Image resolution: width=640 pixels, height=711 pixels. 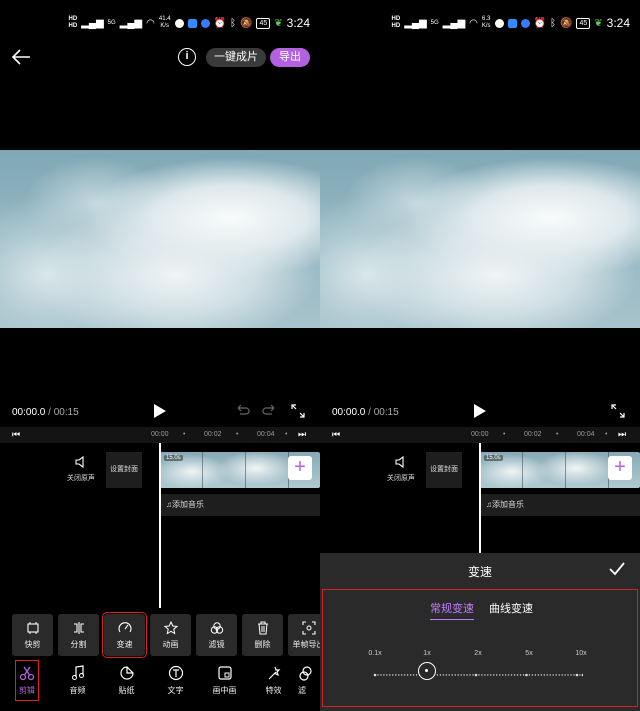 I want to click on ruler-mark: 00:02, so click(x=533, y=434).